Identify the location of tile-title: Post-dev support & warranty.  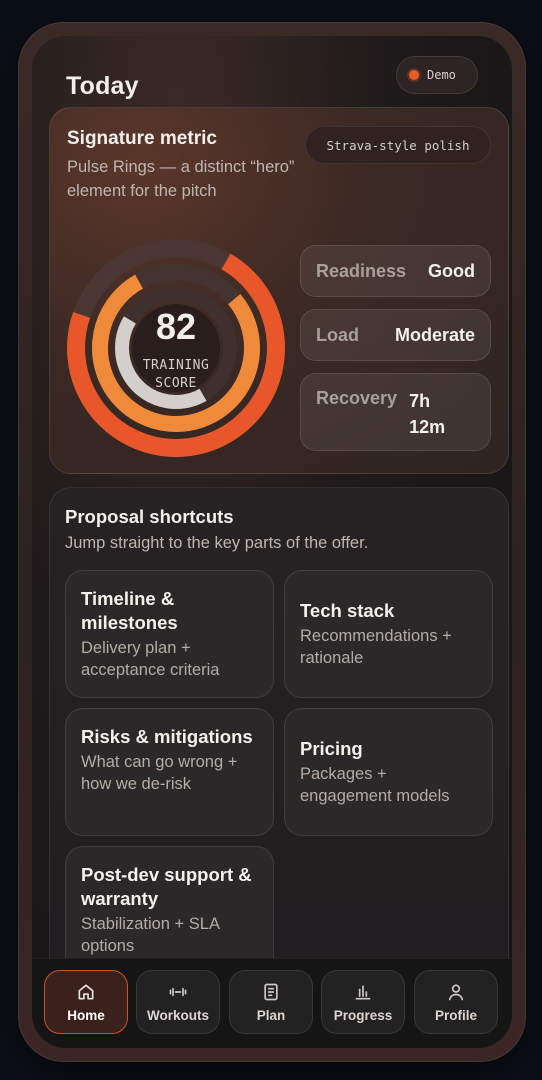
(166, 886).